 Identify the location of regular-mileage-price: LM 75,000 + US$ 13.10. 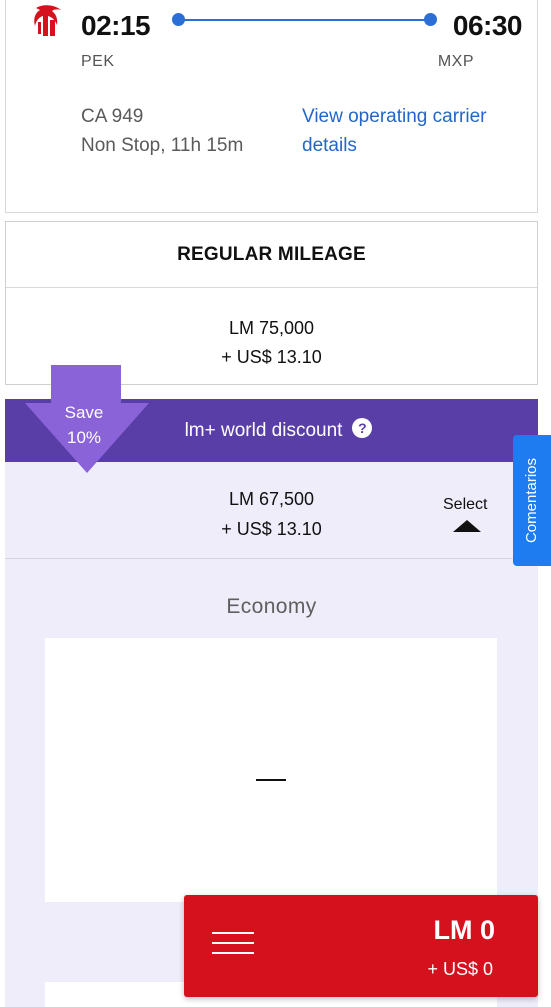
(271, 330).